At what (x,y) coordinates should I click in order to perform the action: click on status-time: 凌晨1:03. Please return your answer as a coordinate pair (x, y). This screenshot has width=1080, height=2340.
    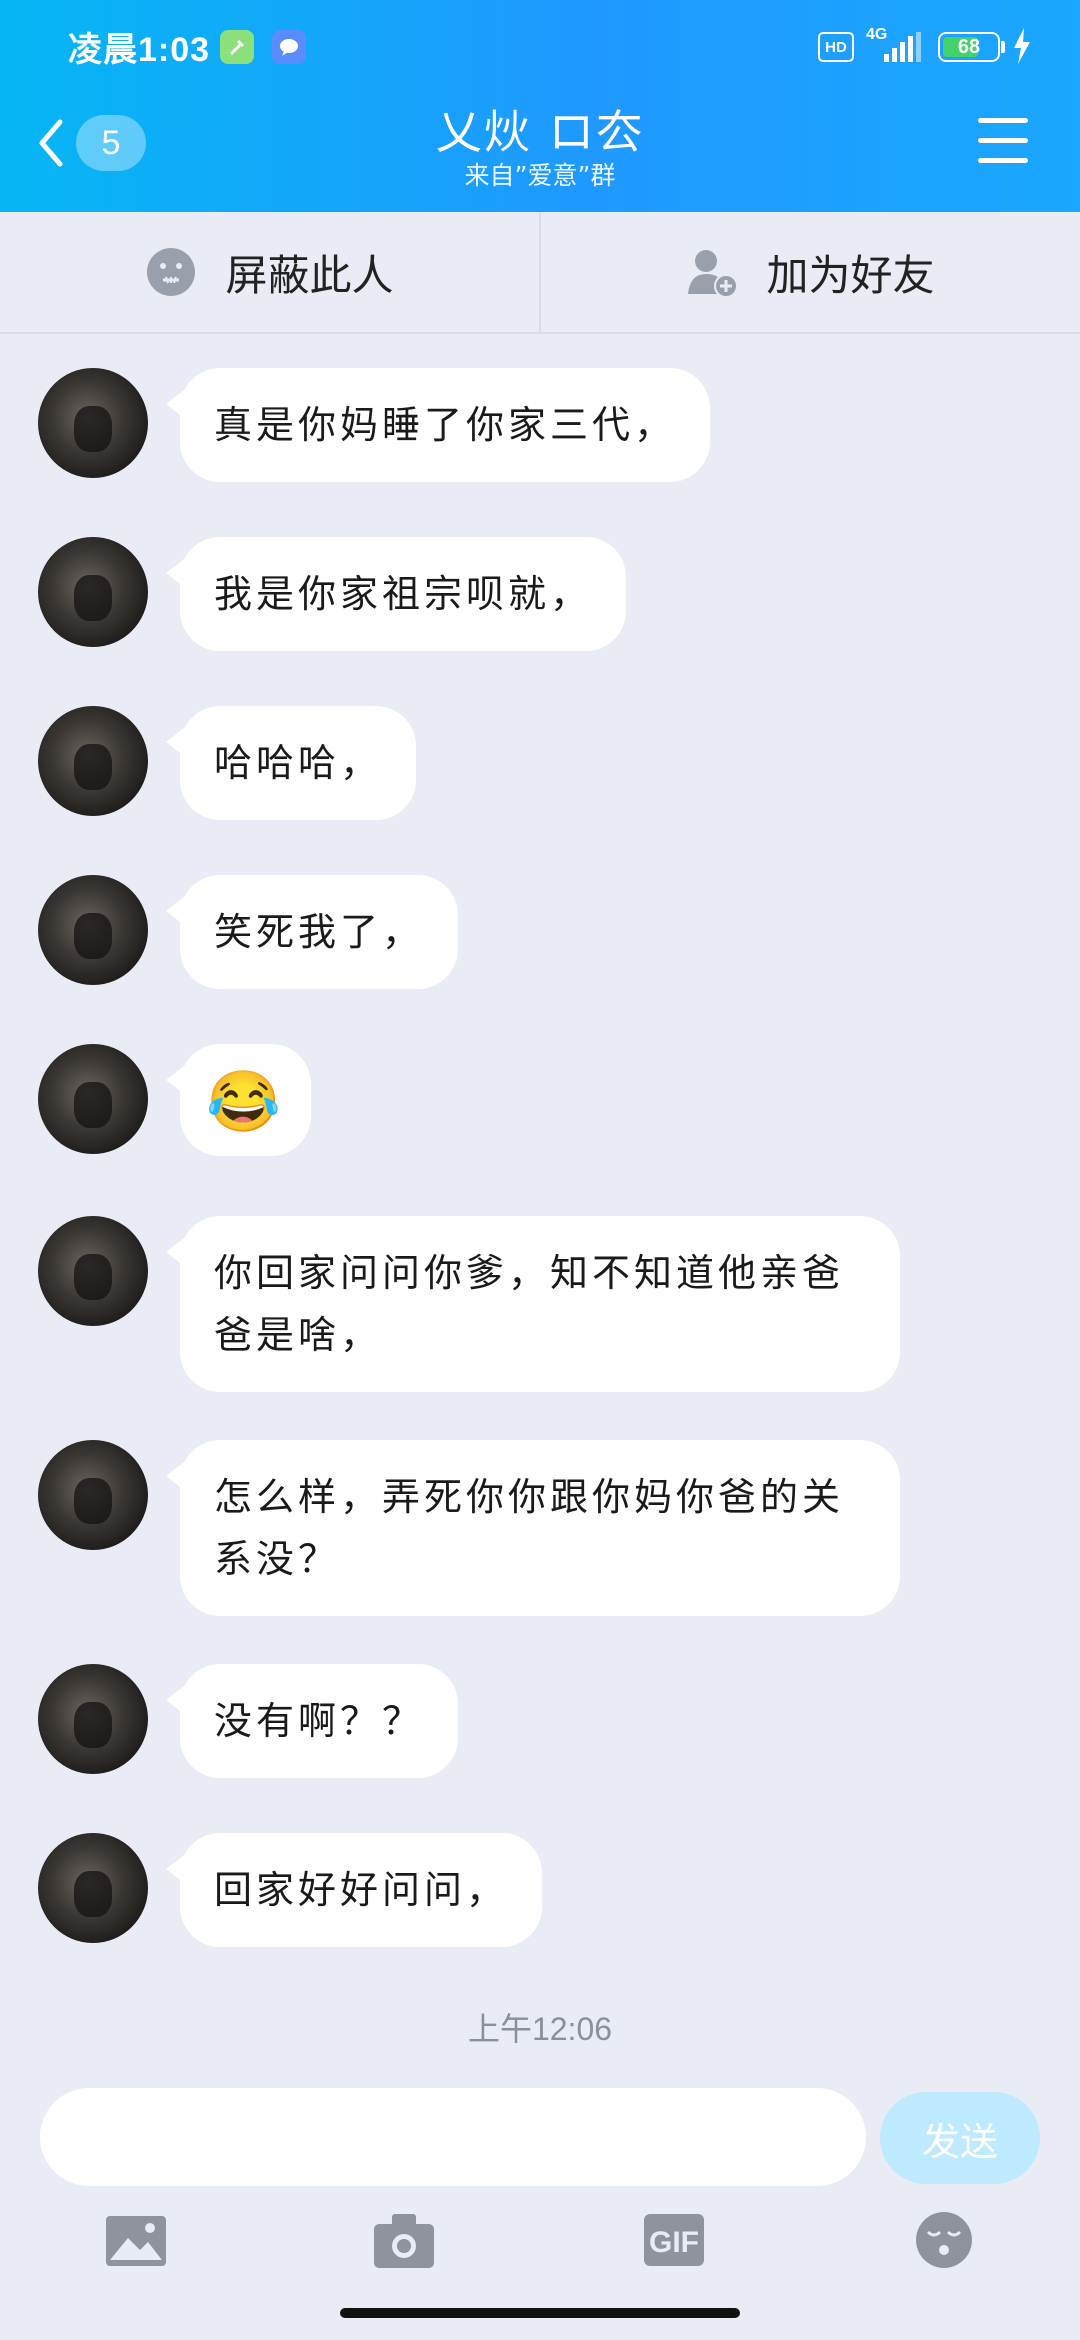
    Looking at the image, I should click on (139, 50).